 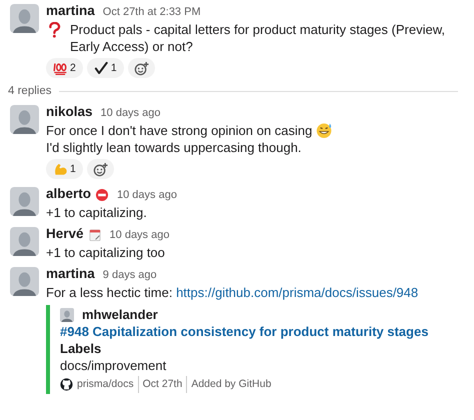 What do you see at coordinates (60, 169) in the screenshot?
I see `flexed-arm-icon` at bounding box center [60, 169].